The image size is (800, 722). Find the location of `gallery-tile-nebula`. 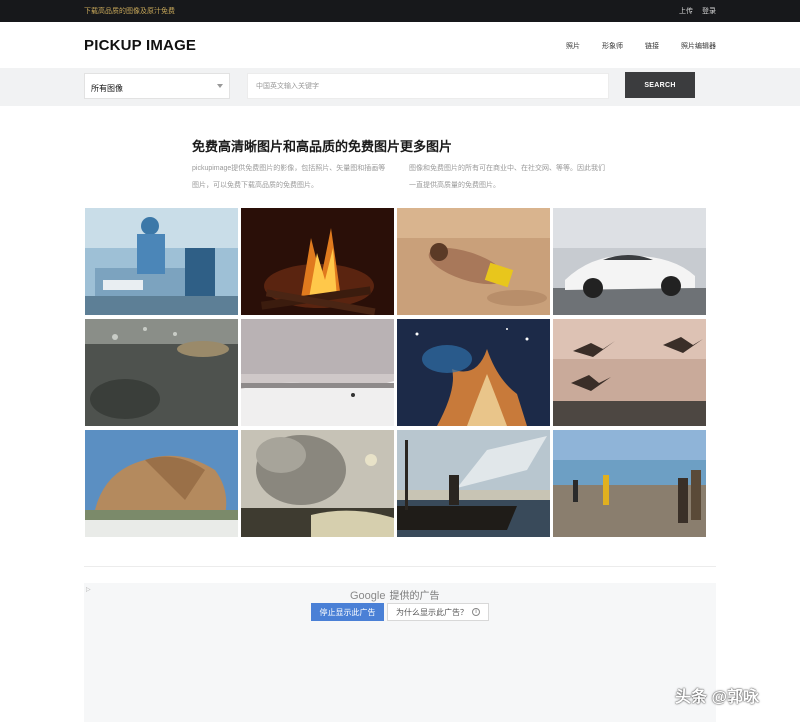

gallery-tile-nebula is located at coordinates (473, 372).